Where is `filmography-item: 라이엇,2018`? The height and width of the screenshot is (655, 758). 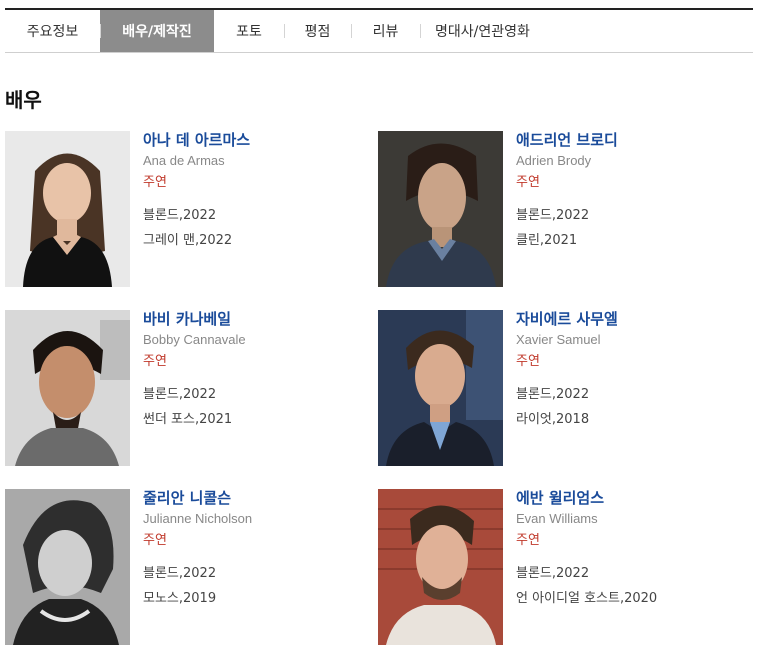 filmography-item: 라이엇,2018 is located at coordinates (567, 420).